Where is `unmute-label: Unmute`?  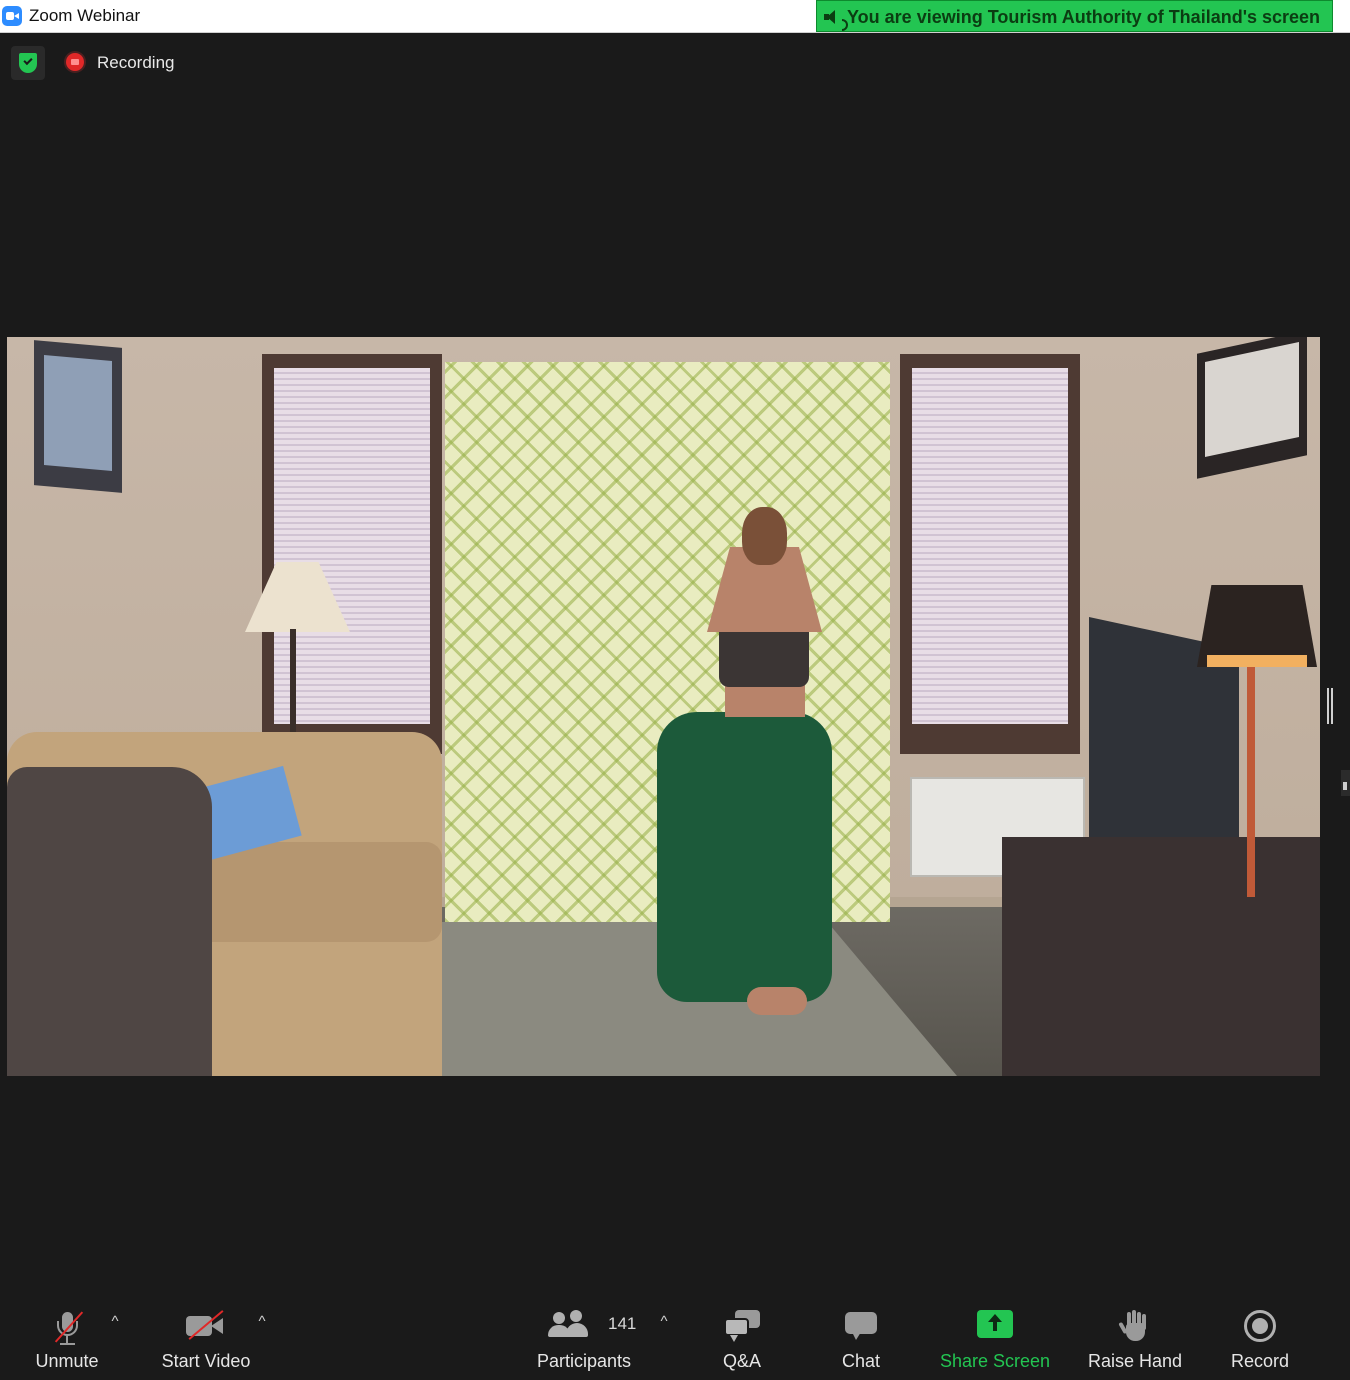
unmute-label: Unmute is located at coordinates (67, 1361).